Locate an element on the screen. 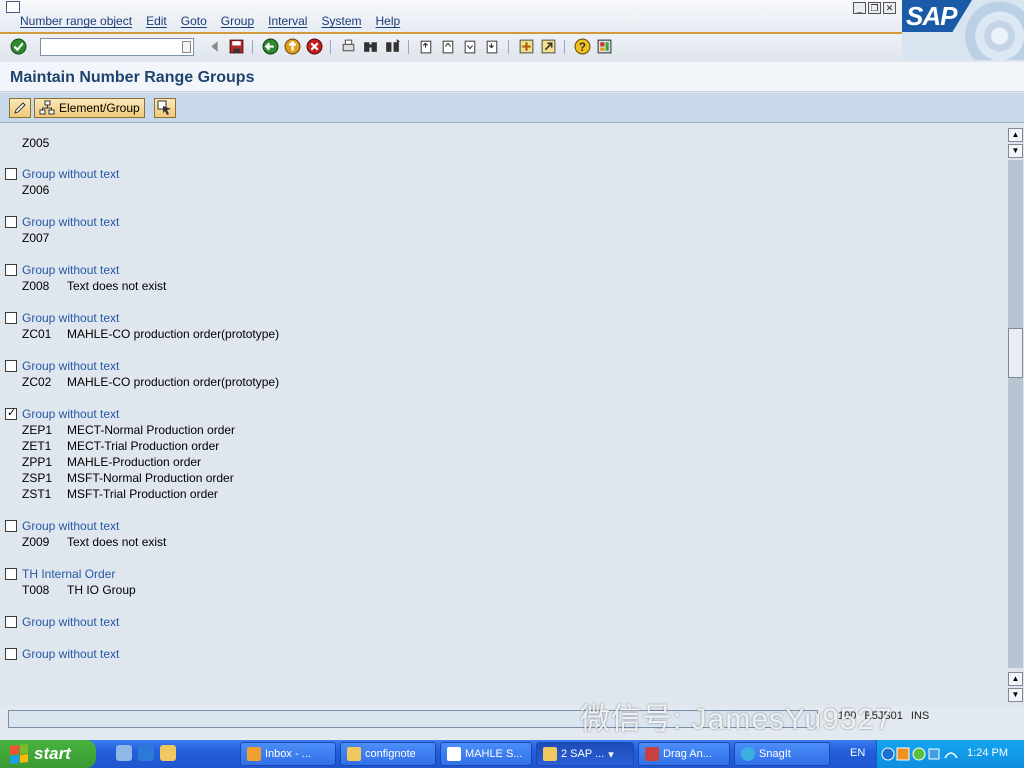  create-session-icon is located at coordinates (526, 46).